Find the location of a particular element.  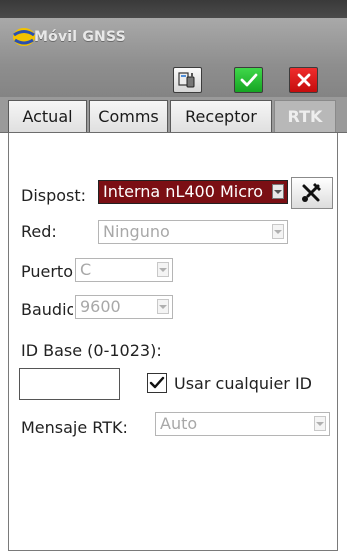

puerto-label: Puerto is located at coordinates (47, 271).